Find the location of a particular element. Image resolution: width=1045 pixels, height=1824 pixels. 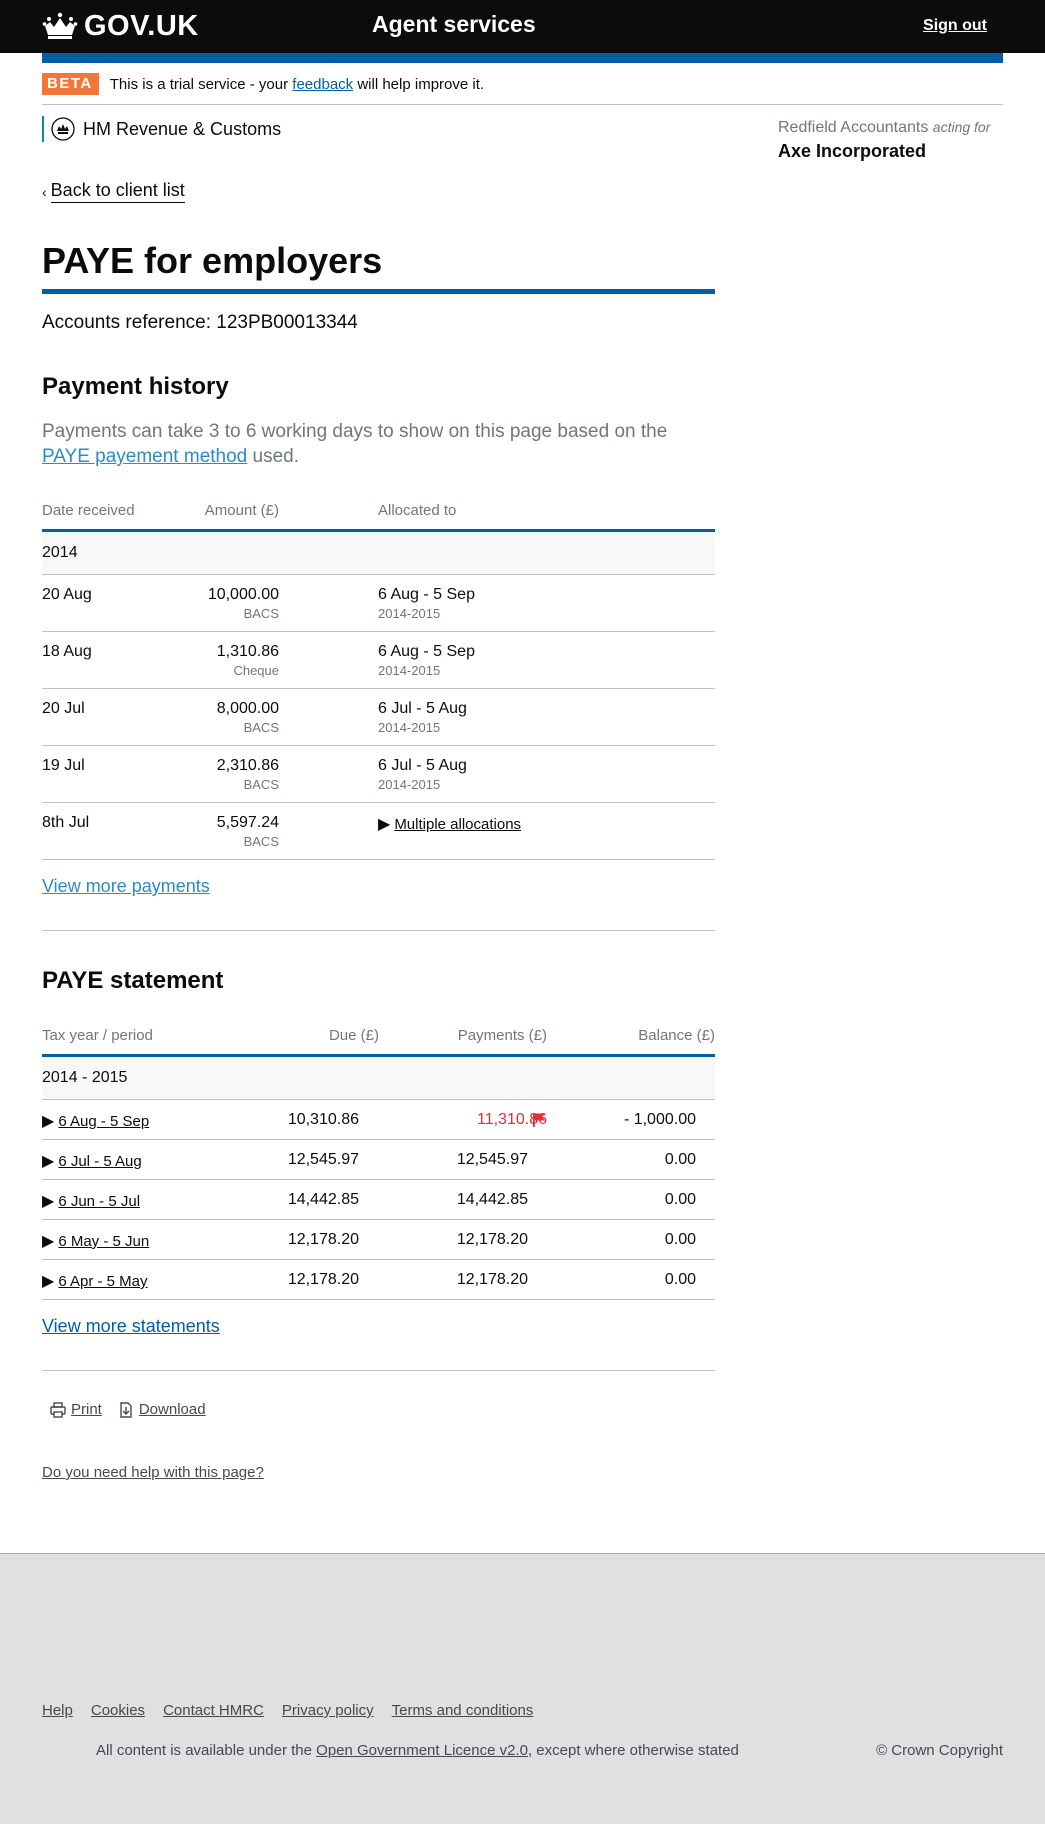

footer-link-contact-hmrc: Contact HMRC is located at coordinates (213, 1710).